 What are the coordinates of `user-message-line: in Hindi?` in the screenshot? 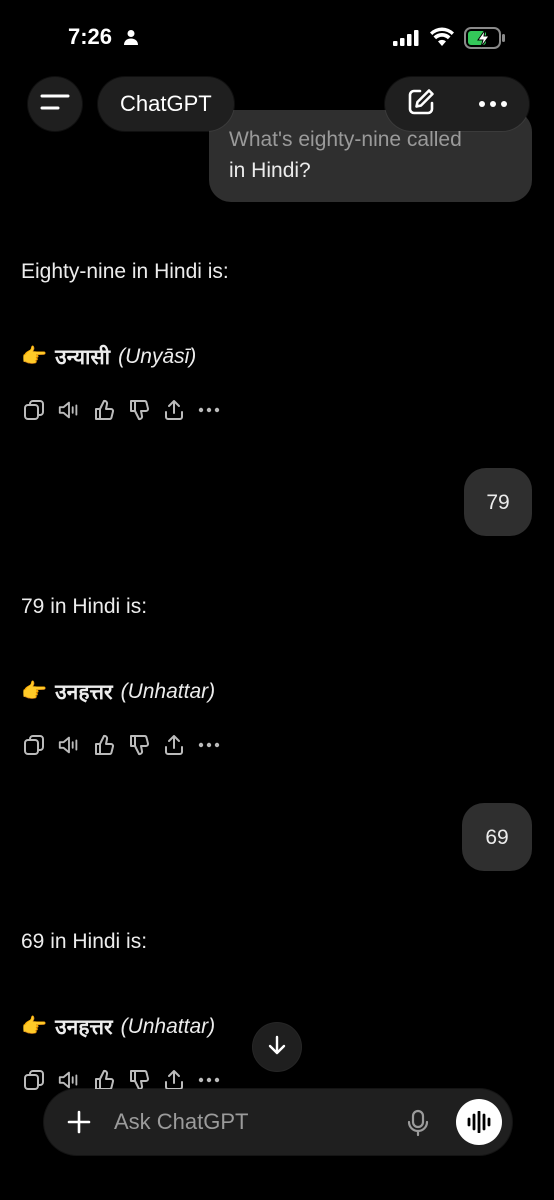 It's located at (270, 170).